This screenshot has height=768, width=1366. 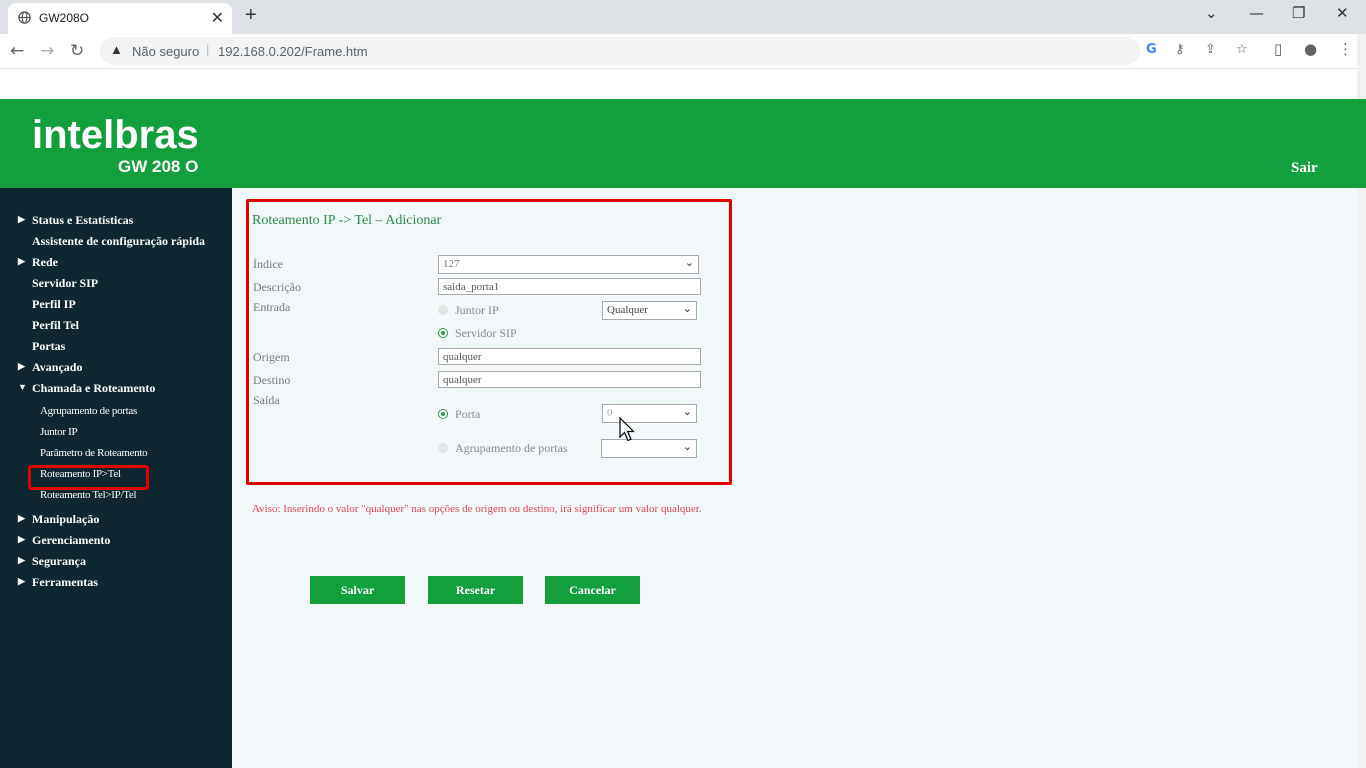 I want to click on sidebar-item-label: Gerenciamento, so click(x=71, y=540).